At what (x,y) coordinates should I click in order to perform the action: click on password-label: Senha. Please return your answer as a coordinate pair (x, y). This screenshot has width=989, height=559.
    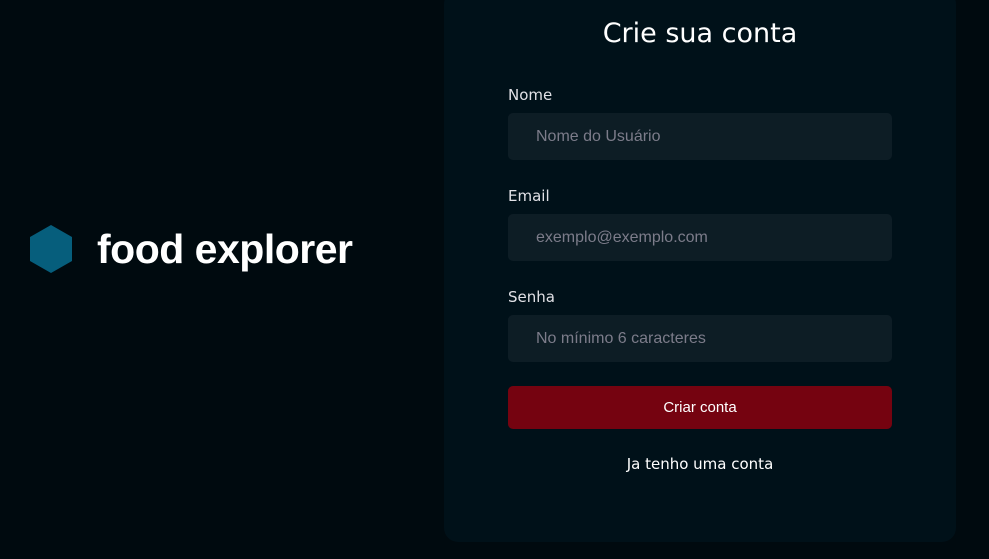
    Looking at the image, I should click on (531, 297).